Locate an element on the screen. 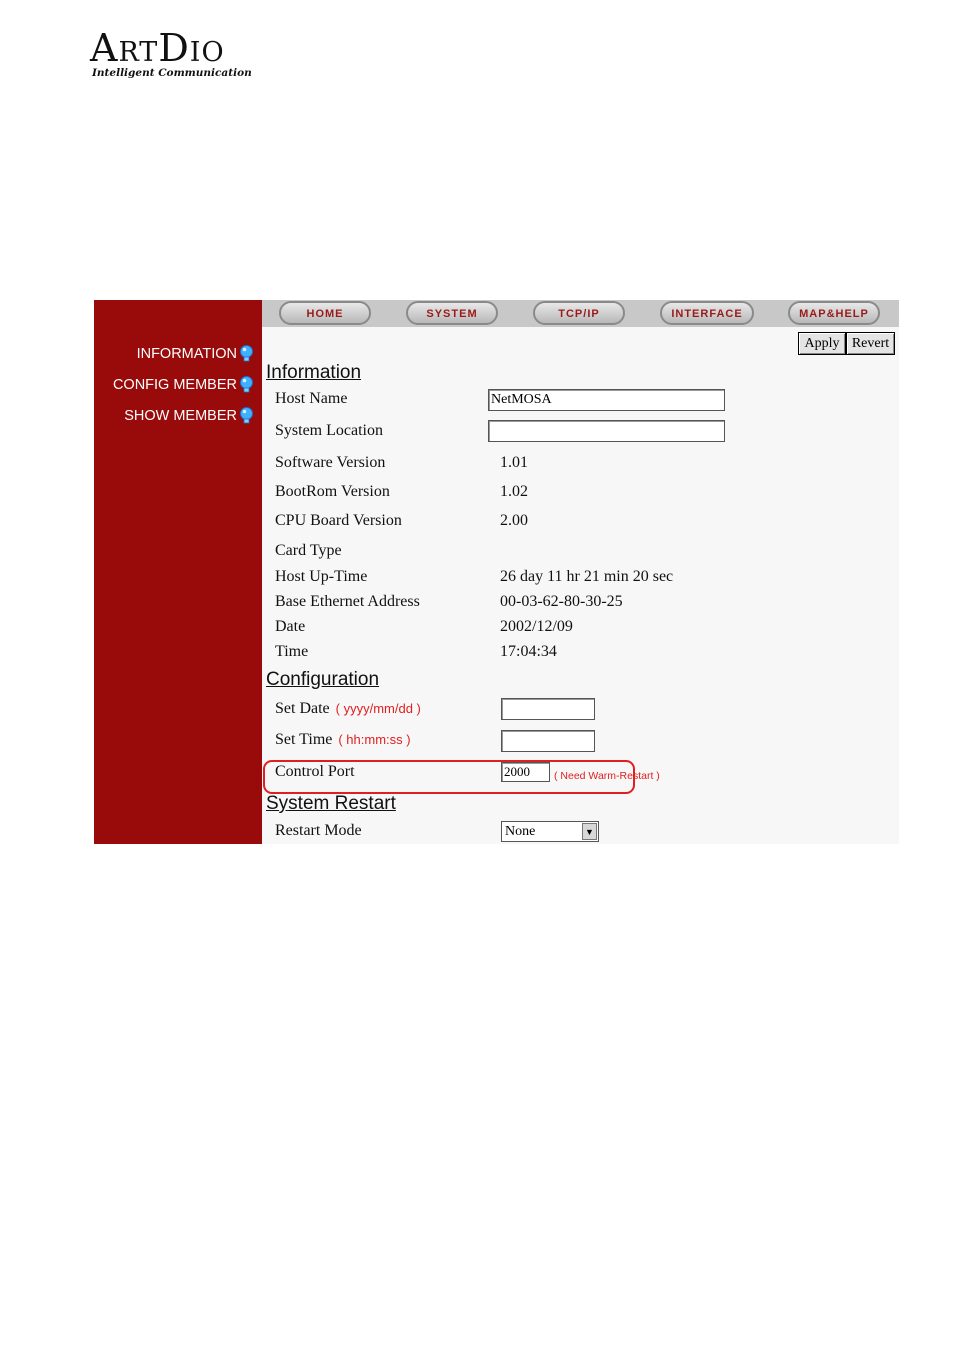 The height and width of the screenshot is (1351, 954). restart-mode-select: None ▼ is located at coordinates (550, 831).